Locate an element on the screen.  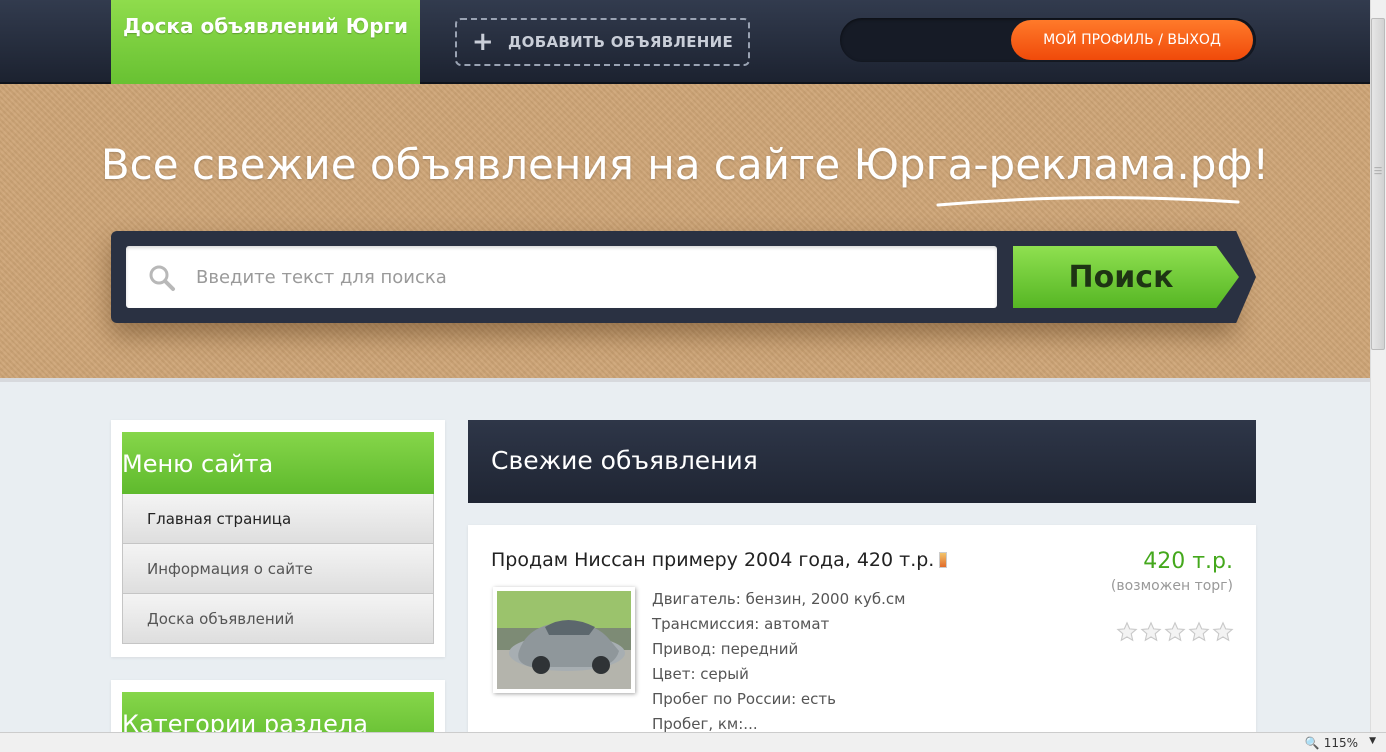
menu-item-home: Главная страница is located at coordinates (278, 519).